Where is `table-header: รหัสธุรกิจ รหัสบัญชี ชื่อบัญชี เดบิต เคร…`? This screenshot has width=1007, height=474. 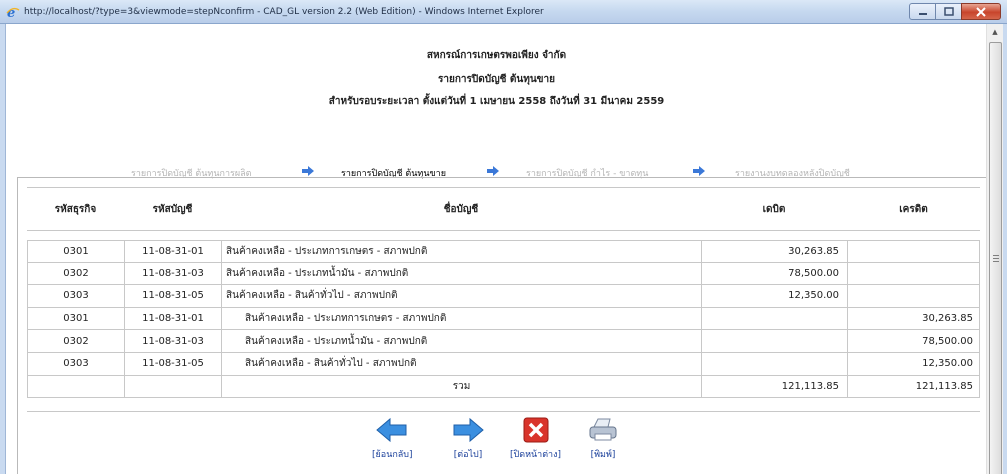
table-header: รหัสธุรกิจ รหัสบัญชี ชื่อบัญชี เดบิต เคร… is located at coordinates (503, 209).